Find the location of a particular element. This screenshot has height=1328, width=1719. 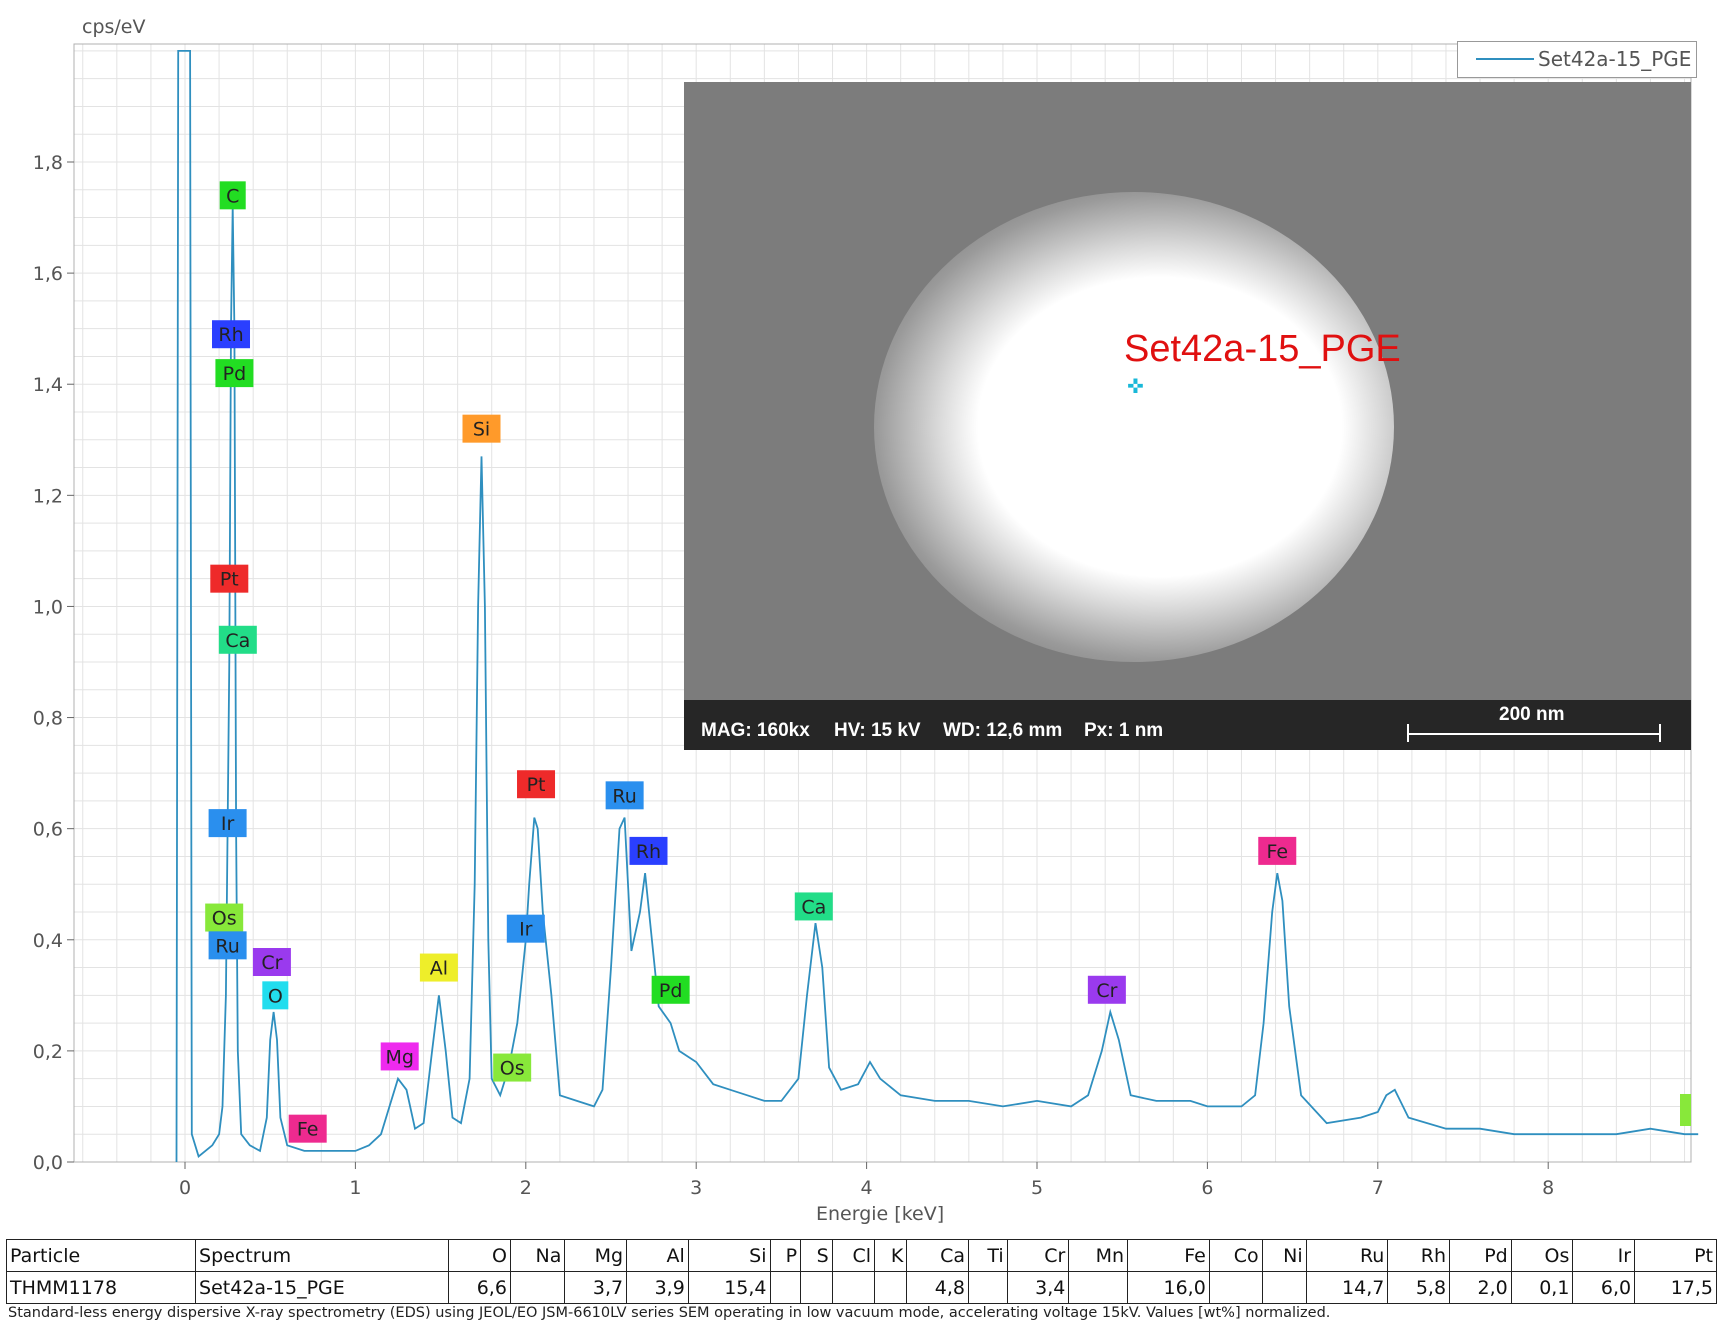

table-header-cell: Ca is located at coordinates (938, 1255).